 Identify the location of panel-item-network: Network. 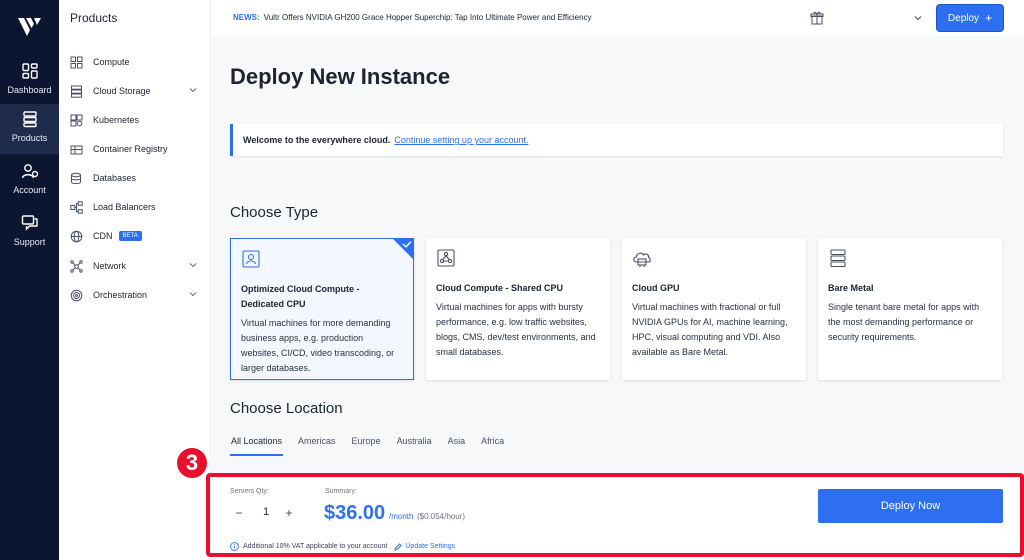
(135, 266).